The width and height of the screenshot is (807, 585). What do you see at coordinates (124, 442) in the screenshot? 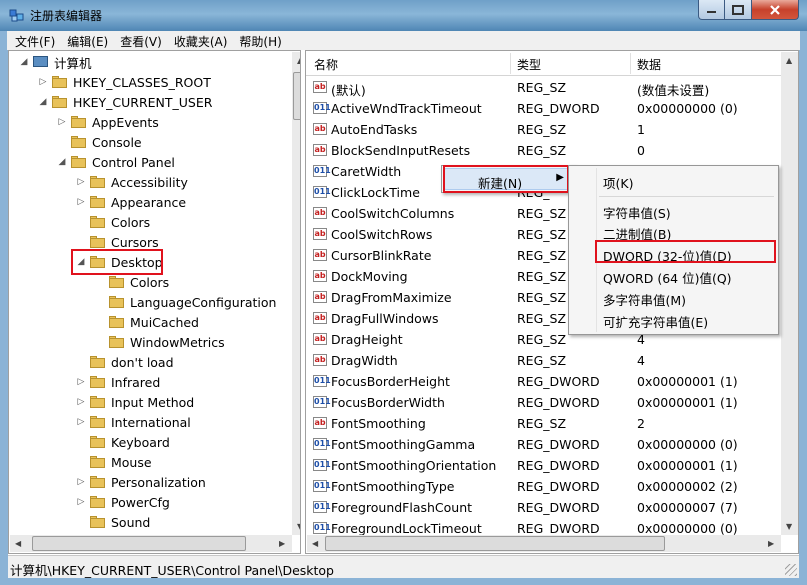
I see `tree-node-keyboard: Keyboard` at bounding box center [124, 442].